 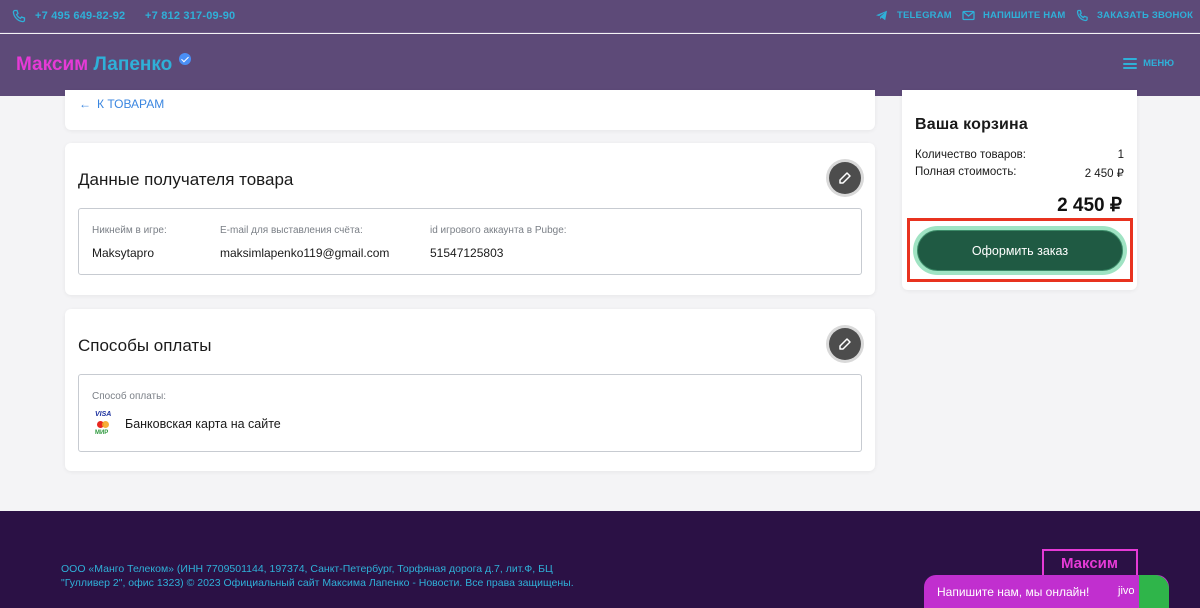 What do you see at coordinates (924, 15) in the screenshot?
I see `telegram-link: TELEGRAM` at bounding box center [924, 15].